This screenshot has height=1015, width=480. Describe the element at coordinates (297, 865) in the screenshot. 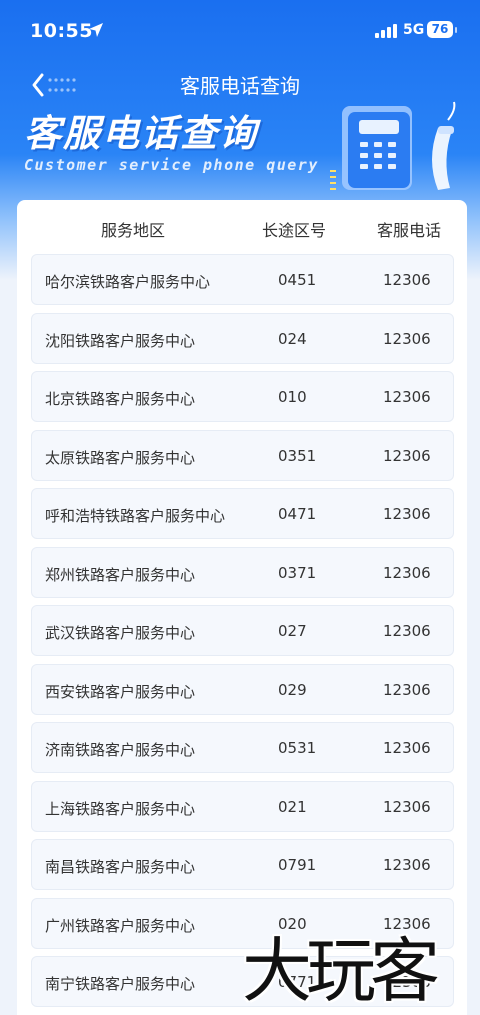

I see `row-area-code: 0791` at that location.